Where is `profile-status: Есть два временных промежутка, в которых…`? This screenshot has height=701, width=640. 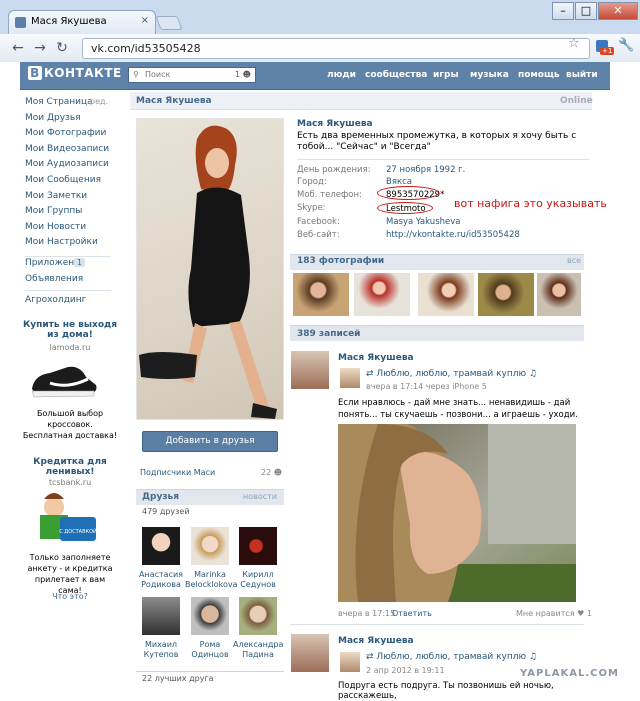
profile-status: Есть два временных промежутка, в которых… is located at coordinates (442, 142).